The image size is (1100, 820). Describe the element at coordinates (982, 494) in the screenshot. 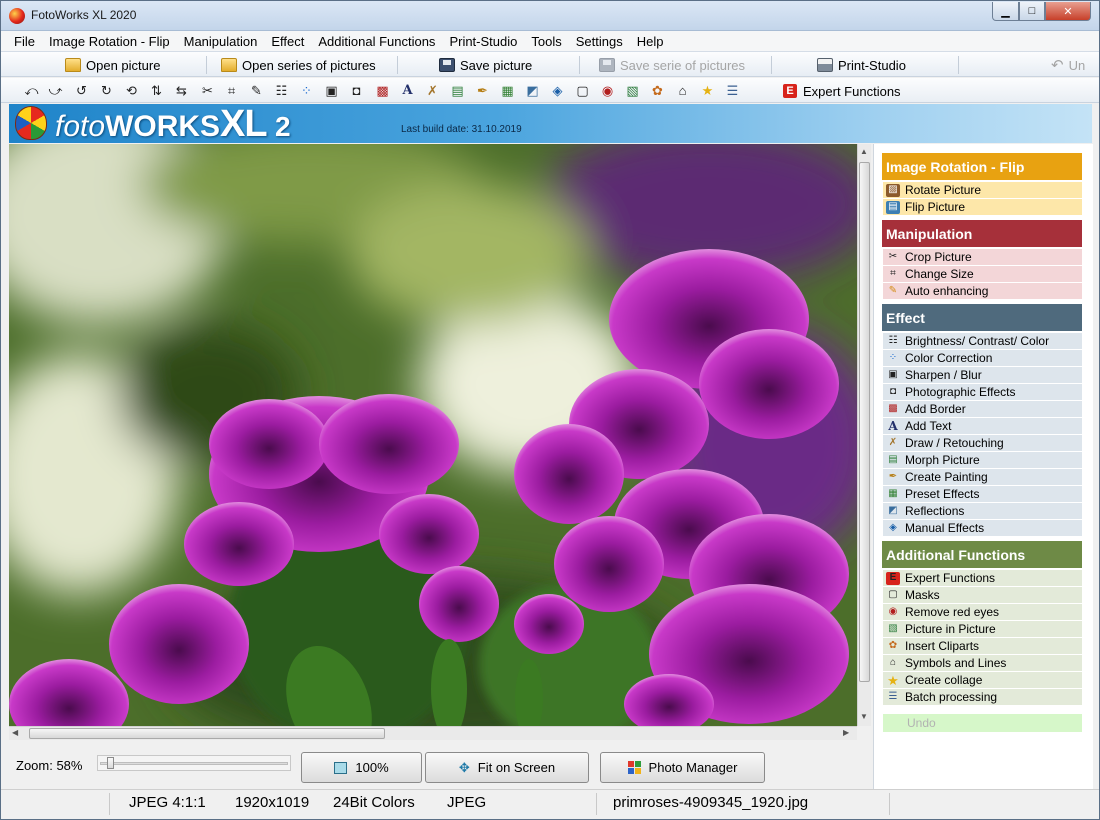

I see `panel-item-preset-effects: ▦ Preset Effects` at that location.